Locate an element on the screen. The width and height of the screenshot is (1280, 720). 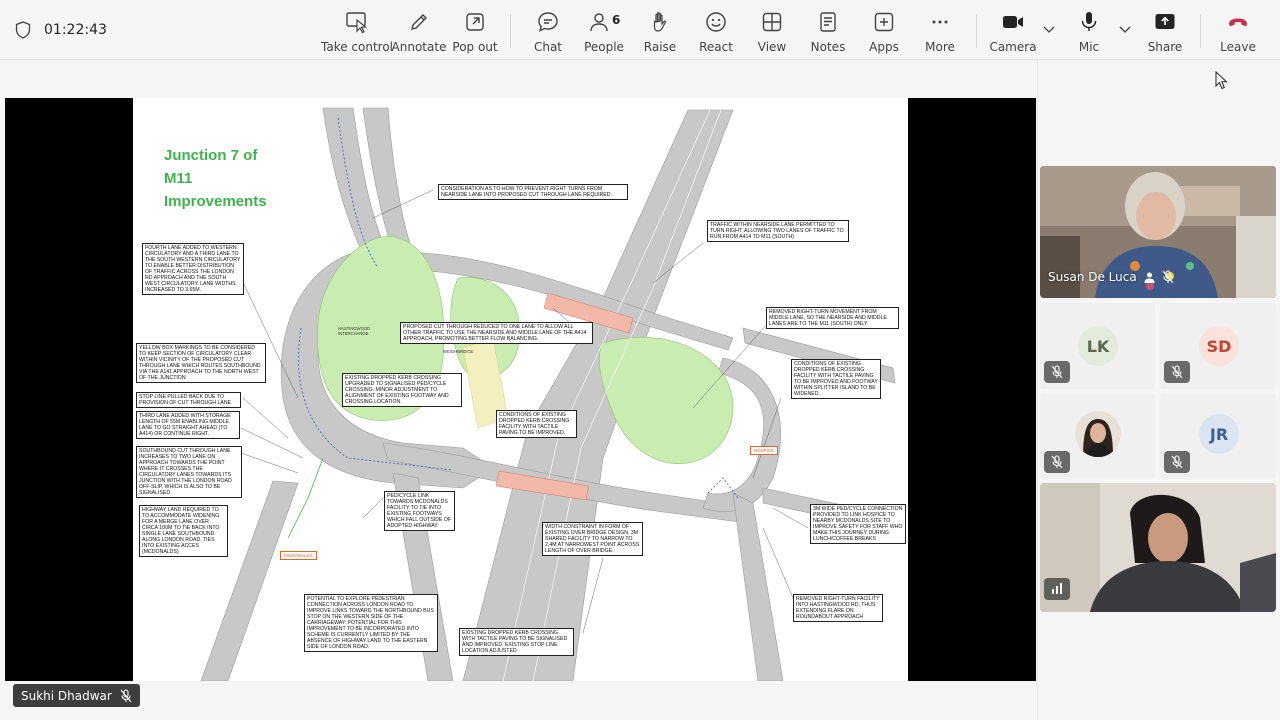
participant-tile-sd: SD is located at coordinates (1218, 346).